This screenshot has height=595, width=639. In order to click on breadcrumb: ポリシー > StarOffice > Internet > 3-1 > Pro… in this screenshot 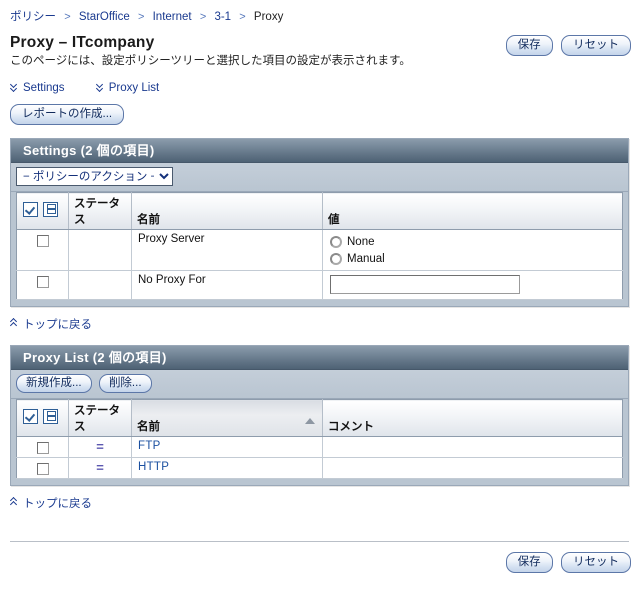, I will do `click(319, 12)`.